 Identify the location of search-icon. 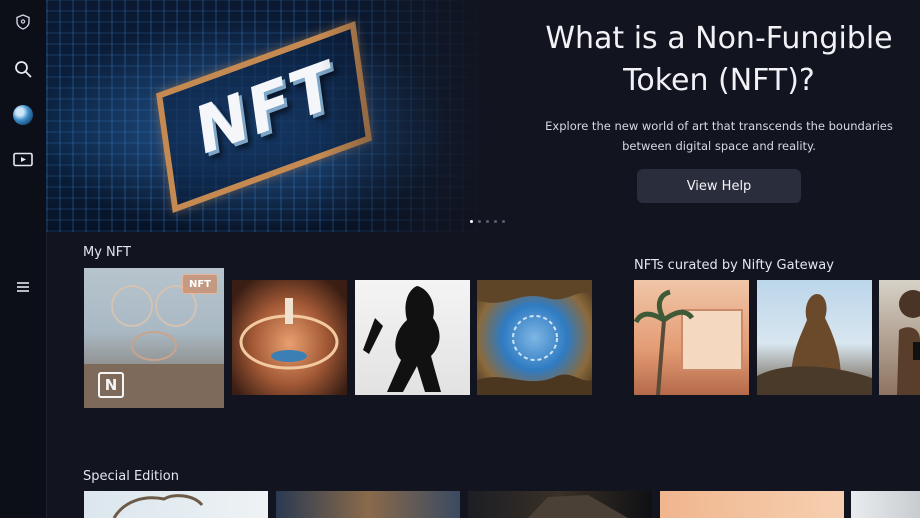
(23, 69).